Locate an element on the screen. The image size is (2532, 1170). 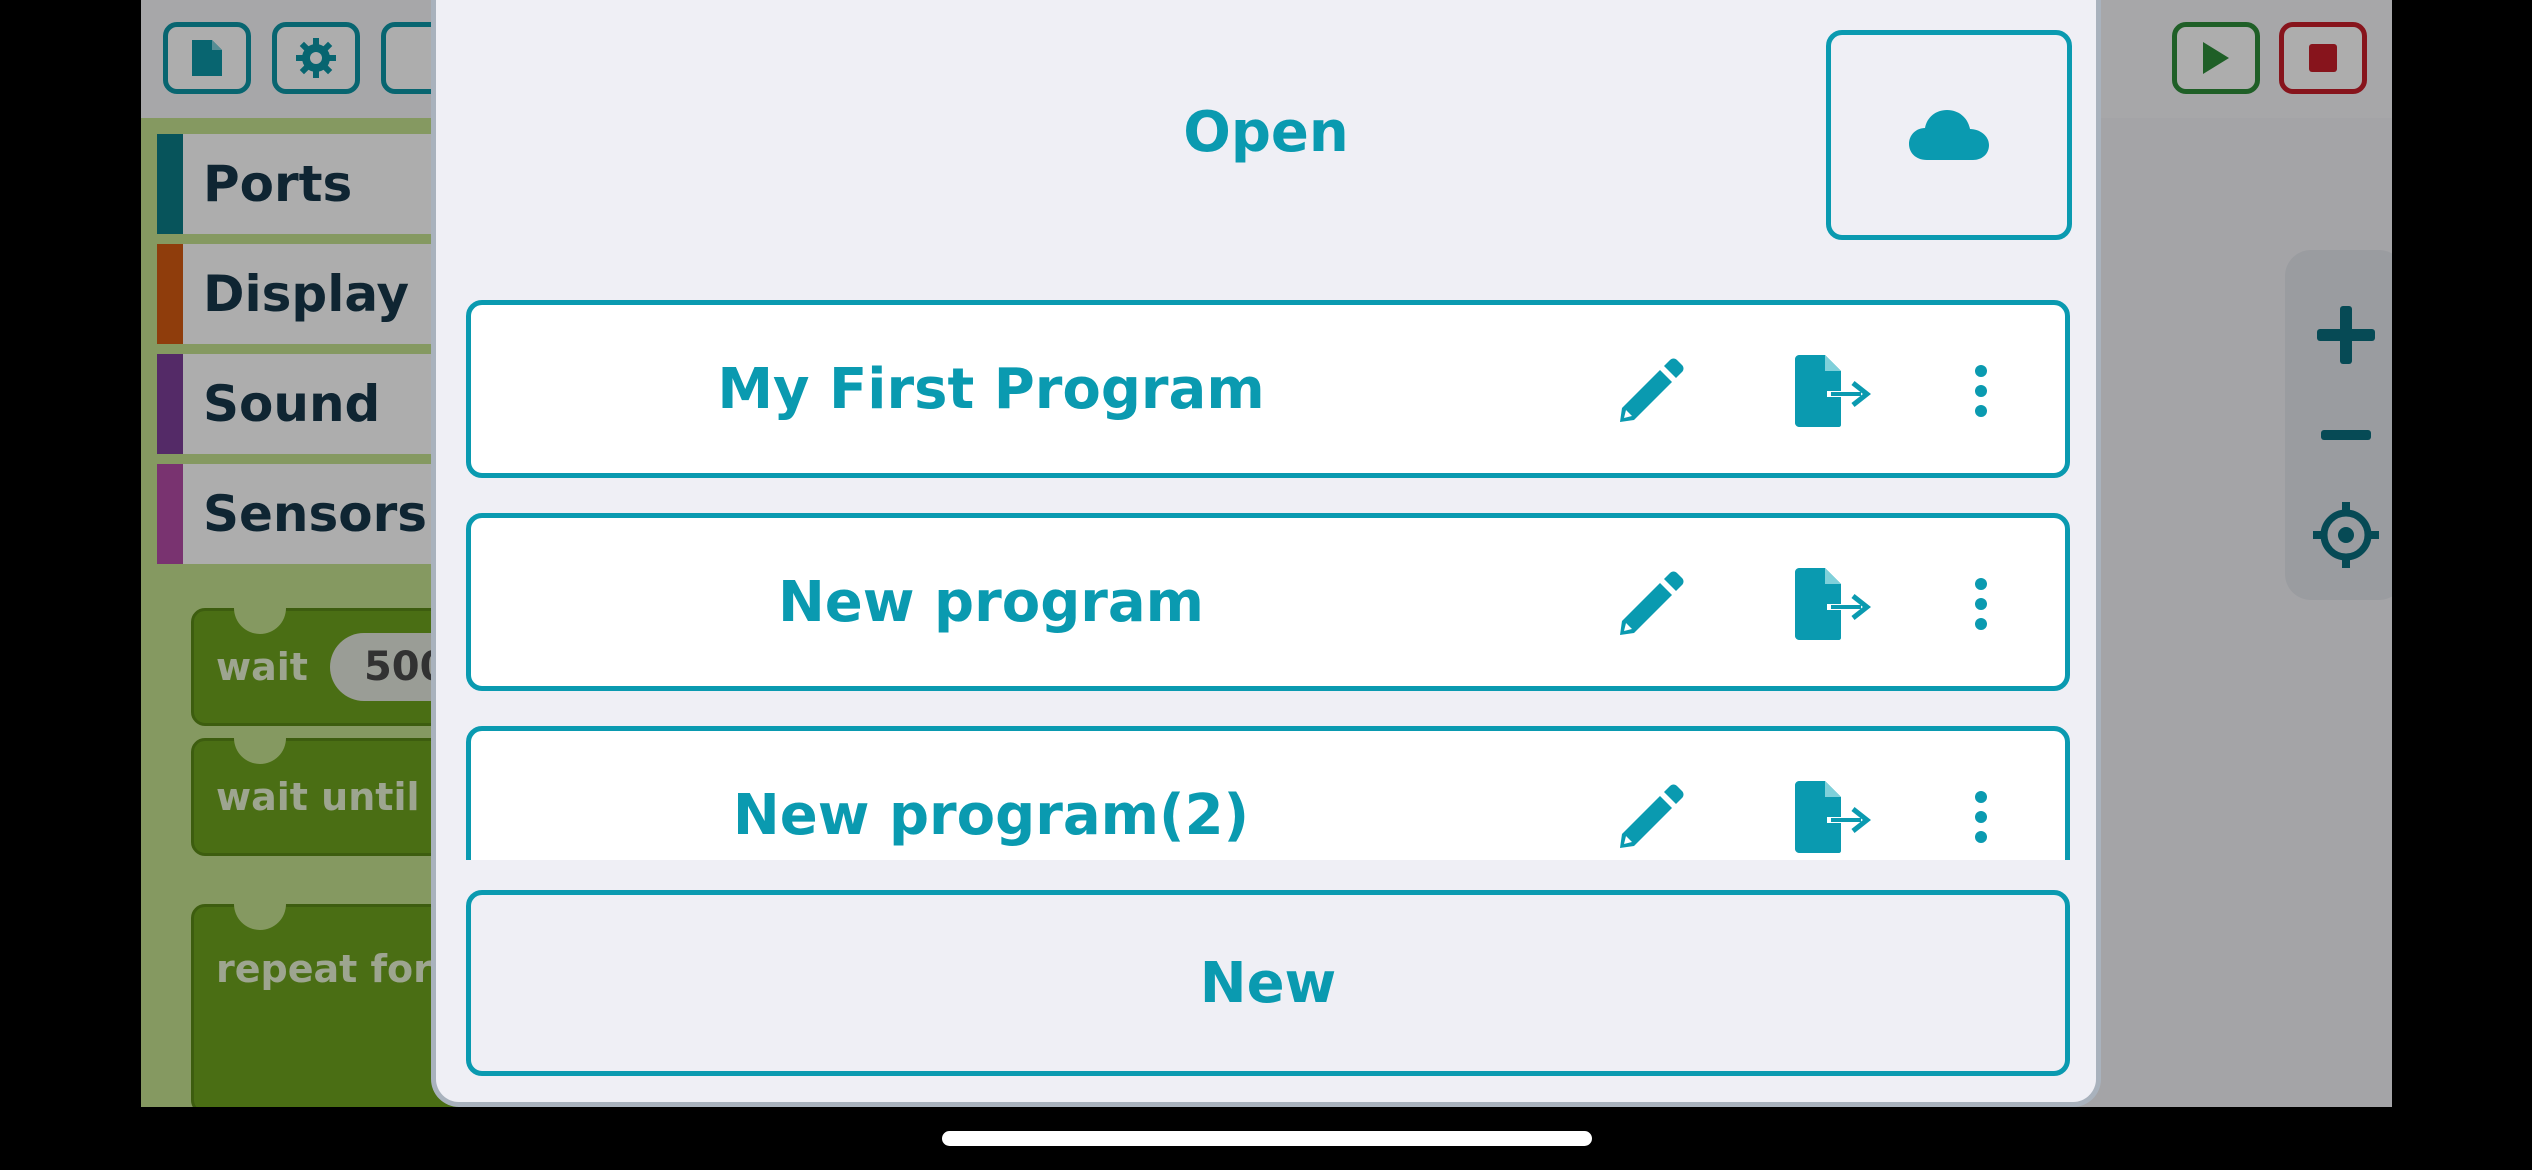
cloud-button is located at coordinates (1949, 135).